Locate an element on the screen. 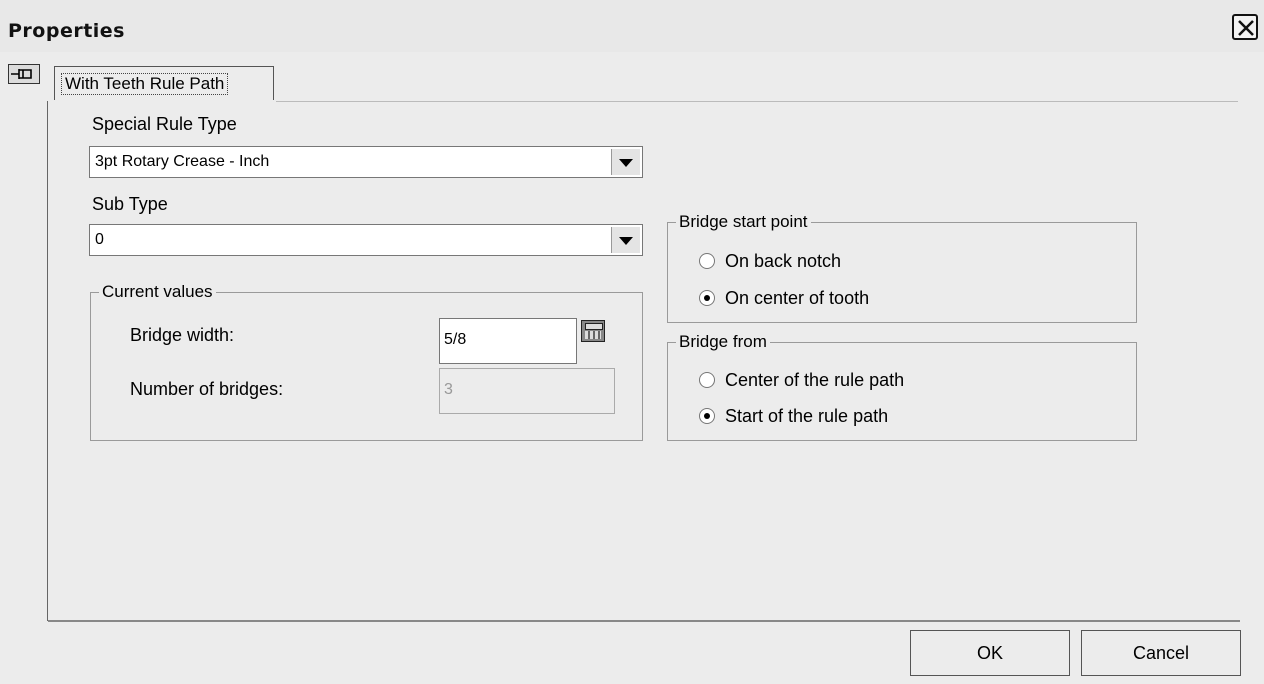 The width and height of the screenshot is (1264, 684). pin-button is located at coordinates (24, 74).